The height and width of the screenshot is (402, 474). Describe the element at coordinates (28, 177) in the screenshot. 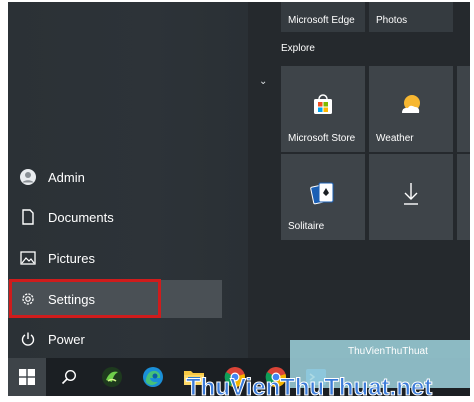

I see `user-avatar-icon` at that location.